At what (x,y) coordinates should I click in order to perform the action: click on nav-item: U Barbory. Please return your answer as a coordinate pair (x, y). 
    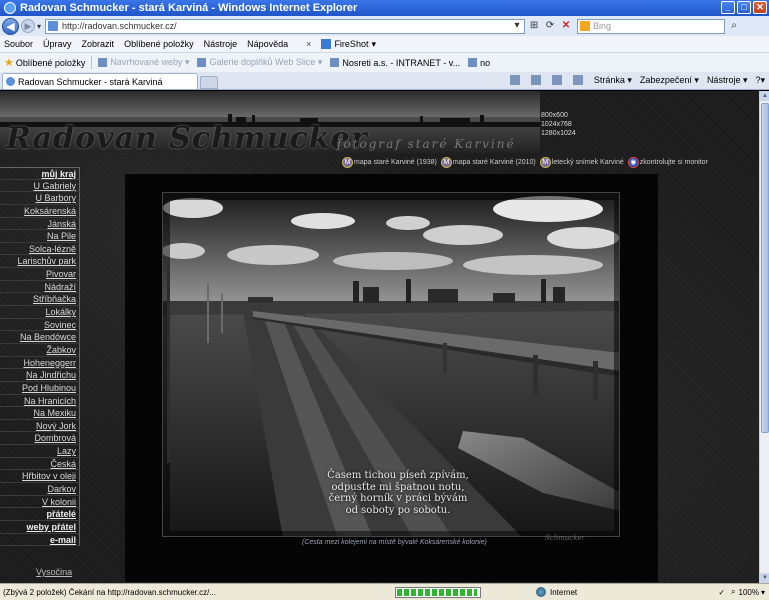
    Looking at the image, I should click on (40, 198).